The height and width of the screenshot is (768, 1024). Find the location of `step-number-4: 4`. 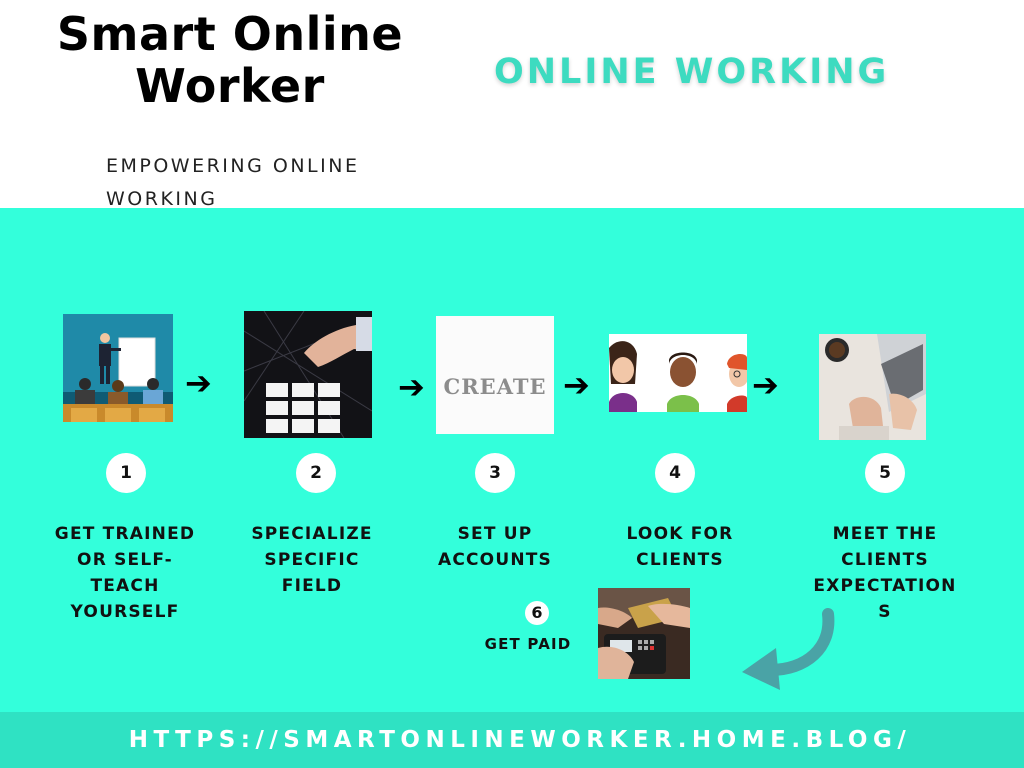

step-number-4: 4 is located at coordinates (675, 473).